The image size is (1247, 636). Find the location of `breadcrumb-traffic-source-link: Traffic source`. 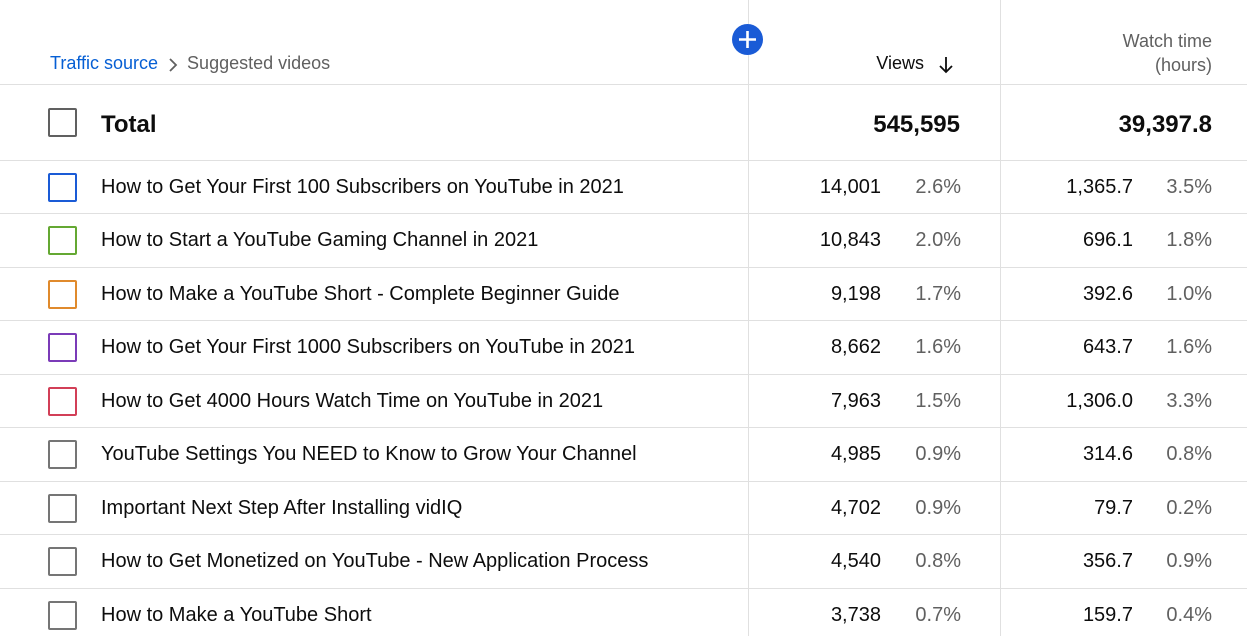

breadcrumb-traffic-source-link: Traffic source is located at coordinates (104, 63).